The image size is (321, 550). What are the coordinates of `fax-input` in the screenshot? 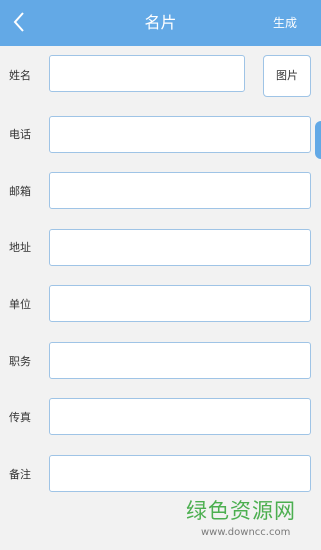 It's located at (180, 416).